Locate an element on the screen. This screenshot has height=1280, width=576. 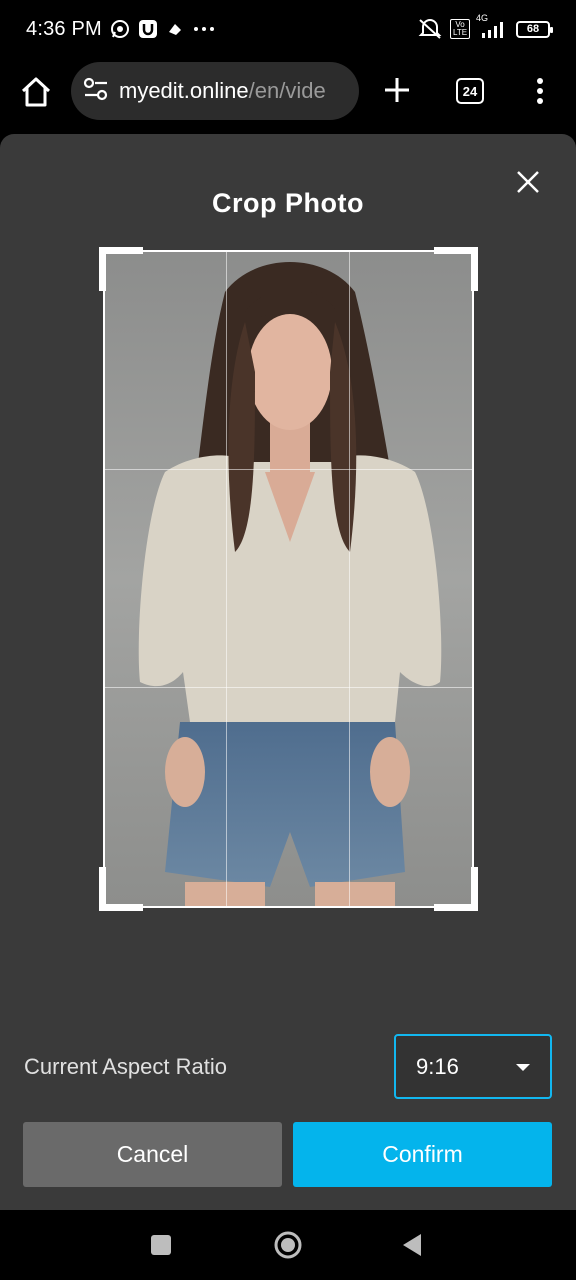
crop-handle-top-right is located at coordinates (456, 269).